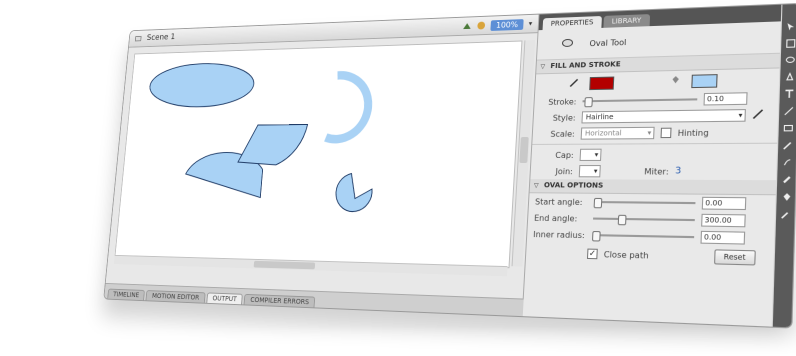 The image size is (796, 356). Describe the element at coordinates (564, 155) in the screenshot. I see `cap-label: Cap:` at that location.